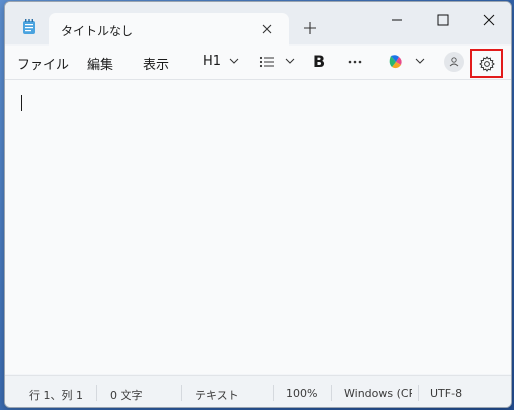  What do you see at coordinates (267, 29) in the screenshot?
I see `close-tab-icon` at bounding box center [267, 29].